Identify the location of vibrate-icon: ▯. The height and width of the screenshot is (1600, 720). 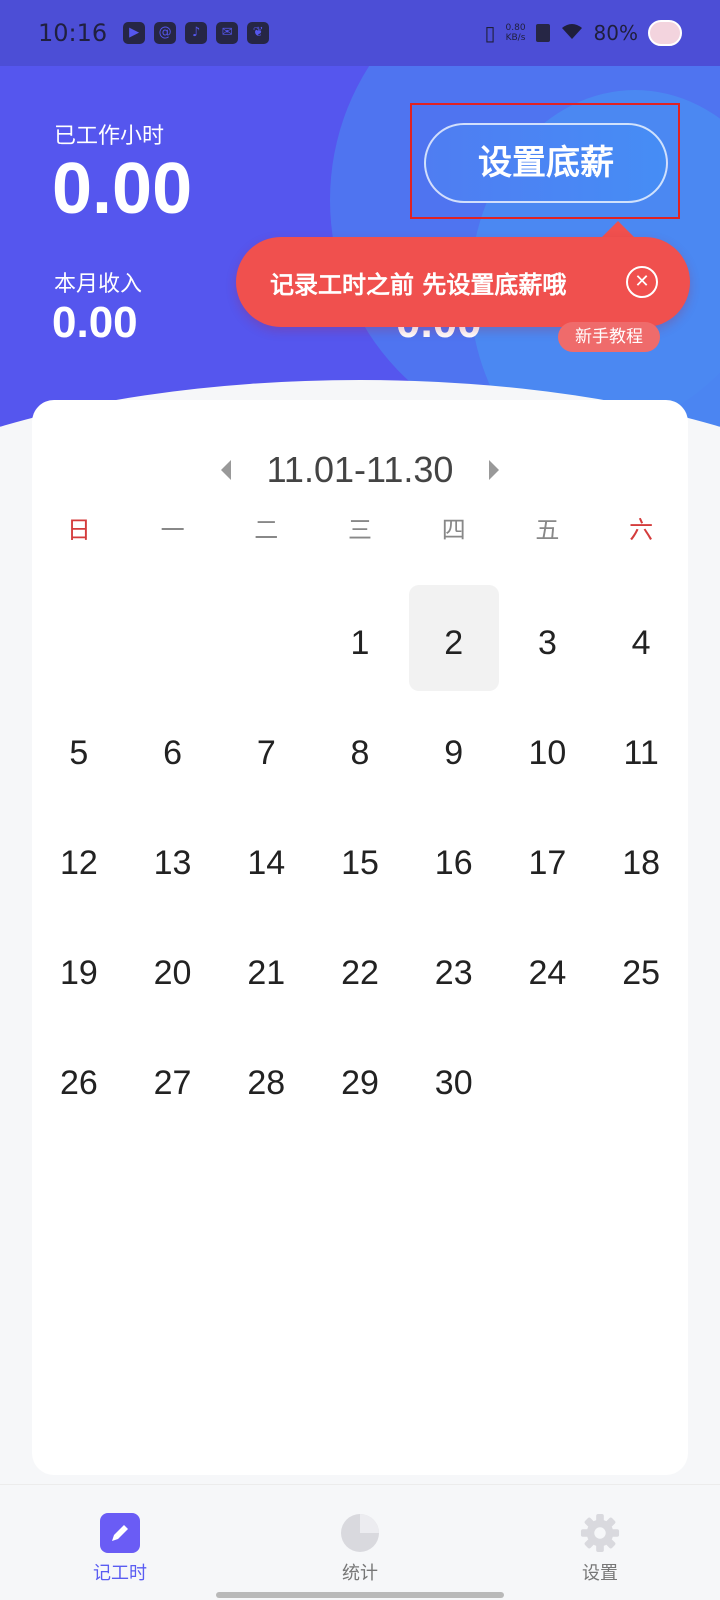
(490, 33).